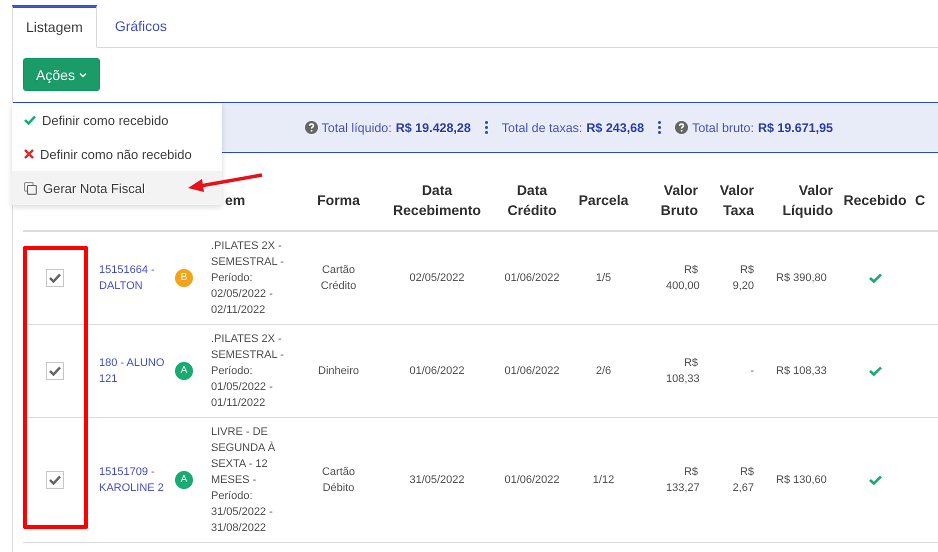  I want to click on column-header: Recebido, so click(875, 200).